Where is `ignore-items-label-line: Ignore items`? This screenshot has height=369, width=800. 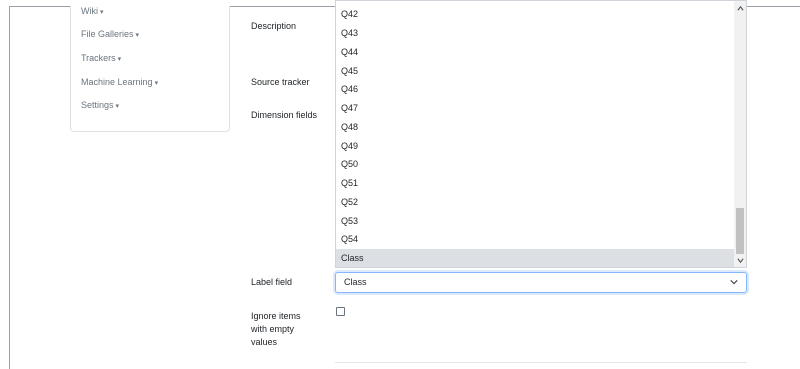
ignore-items-label-line: Ignore items is located at coordinates (276, 316).